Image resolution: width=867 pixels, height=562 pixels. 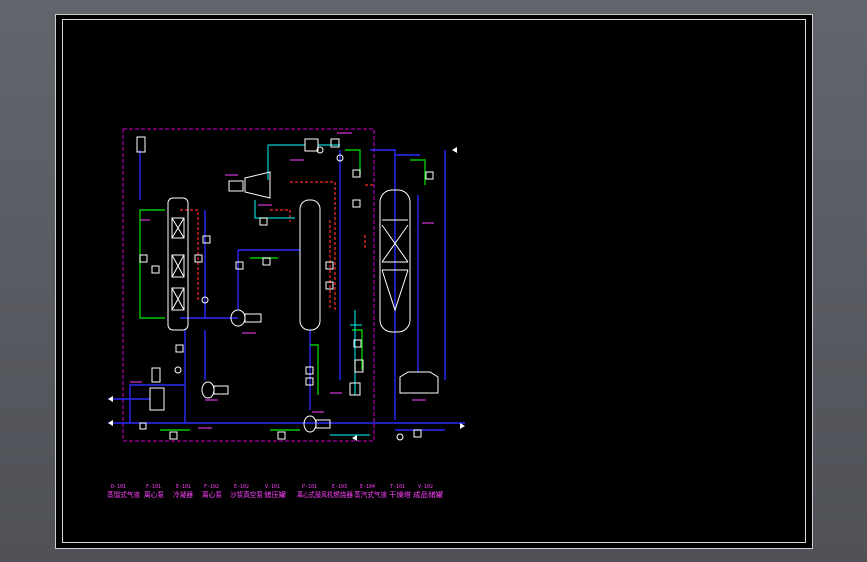 I want to click on tag-t101: T-101, so click(x=397, y=487).